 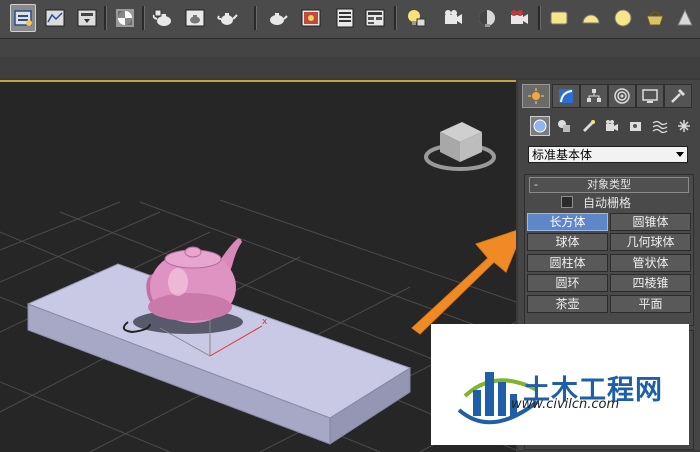 I want to click on cameras-category, so click(x=612, y=126).